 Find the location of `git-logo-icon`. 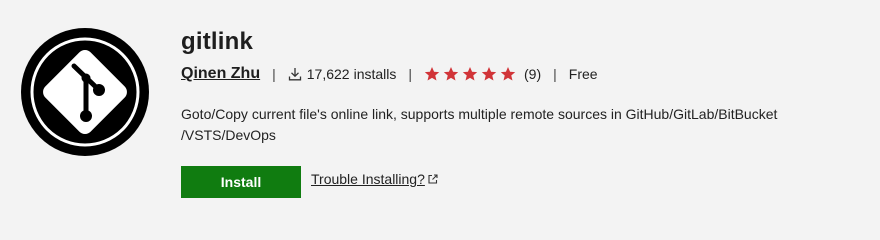

git-logo-icon is located at coordinates (85, 92).